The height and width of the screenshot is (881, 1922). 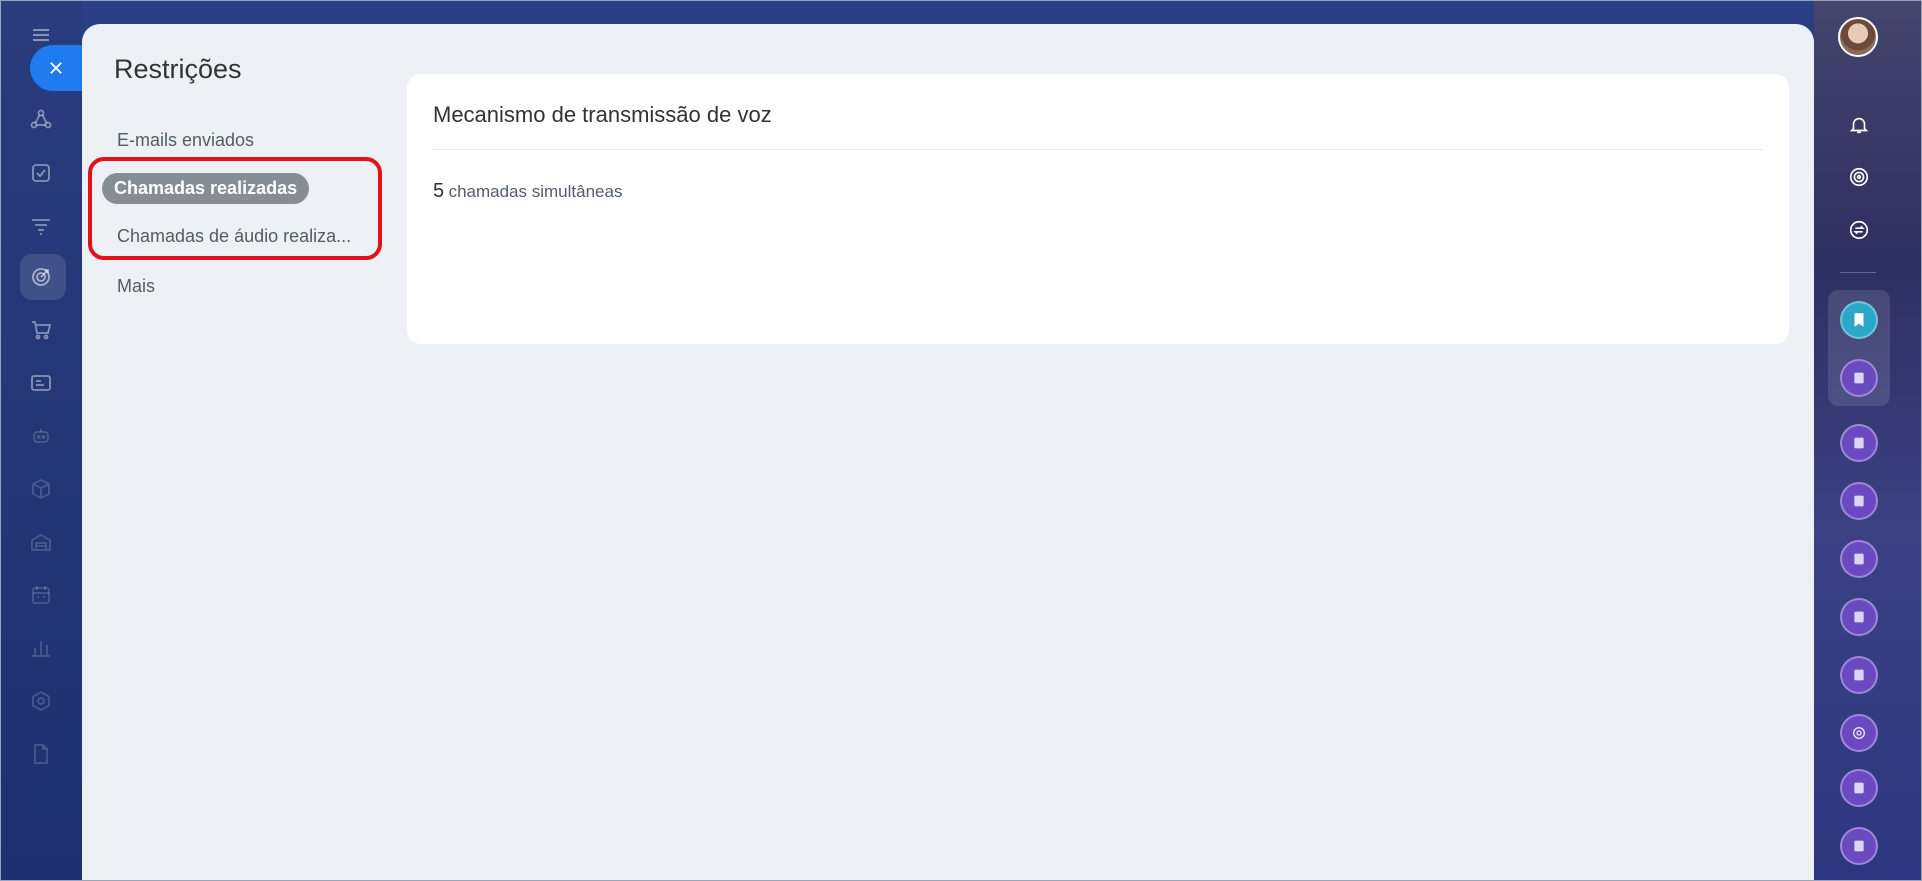 I want to click on connections-icon, so click(x=41, y=120).